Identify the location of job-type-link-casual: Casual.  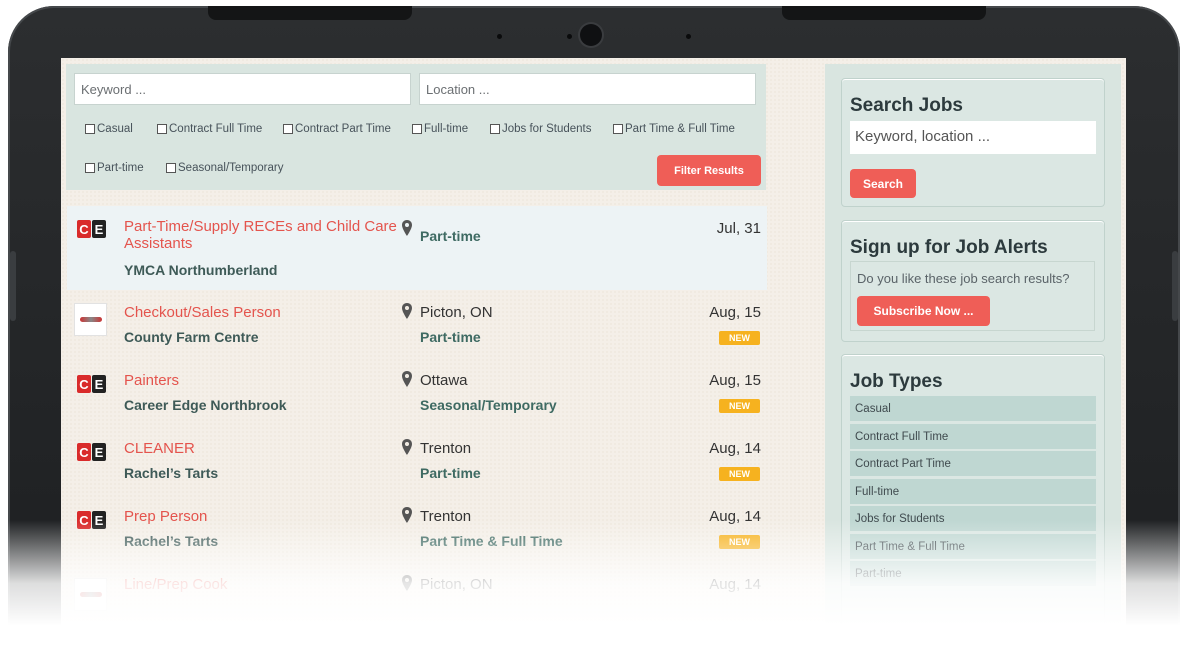
(973, 408).